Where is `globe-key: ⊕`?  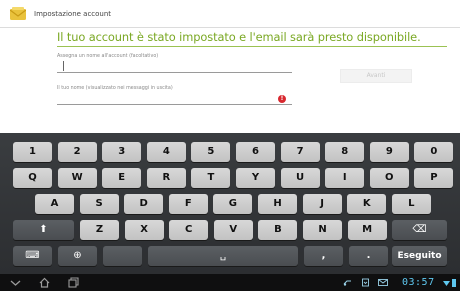 globe-key: ⊕ is located at coordinates (77, 256).